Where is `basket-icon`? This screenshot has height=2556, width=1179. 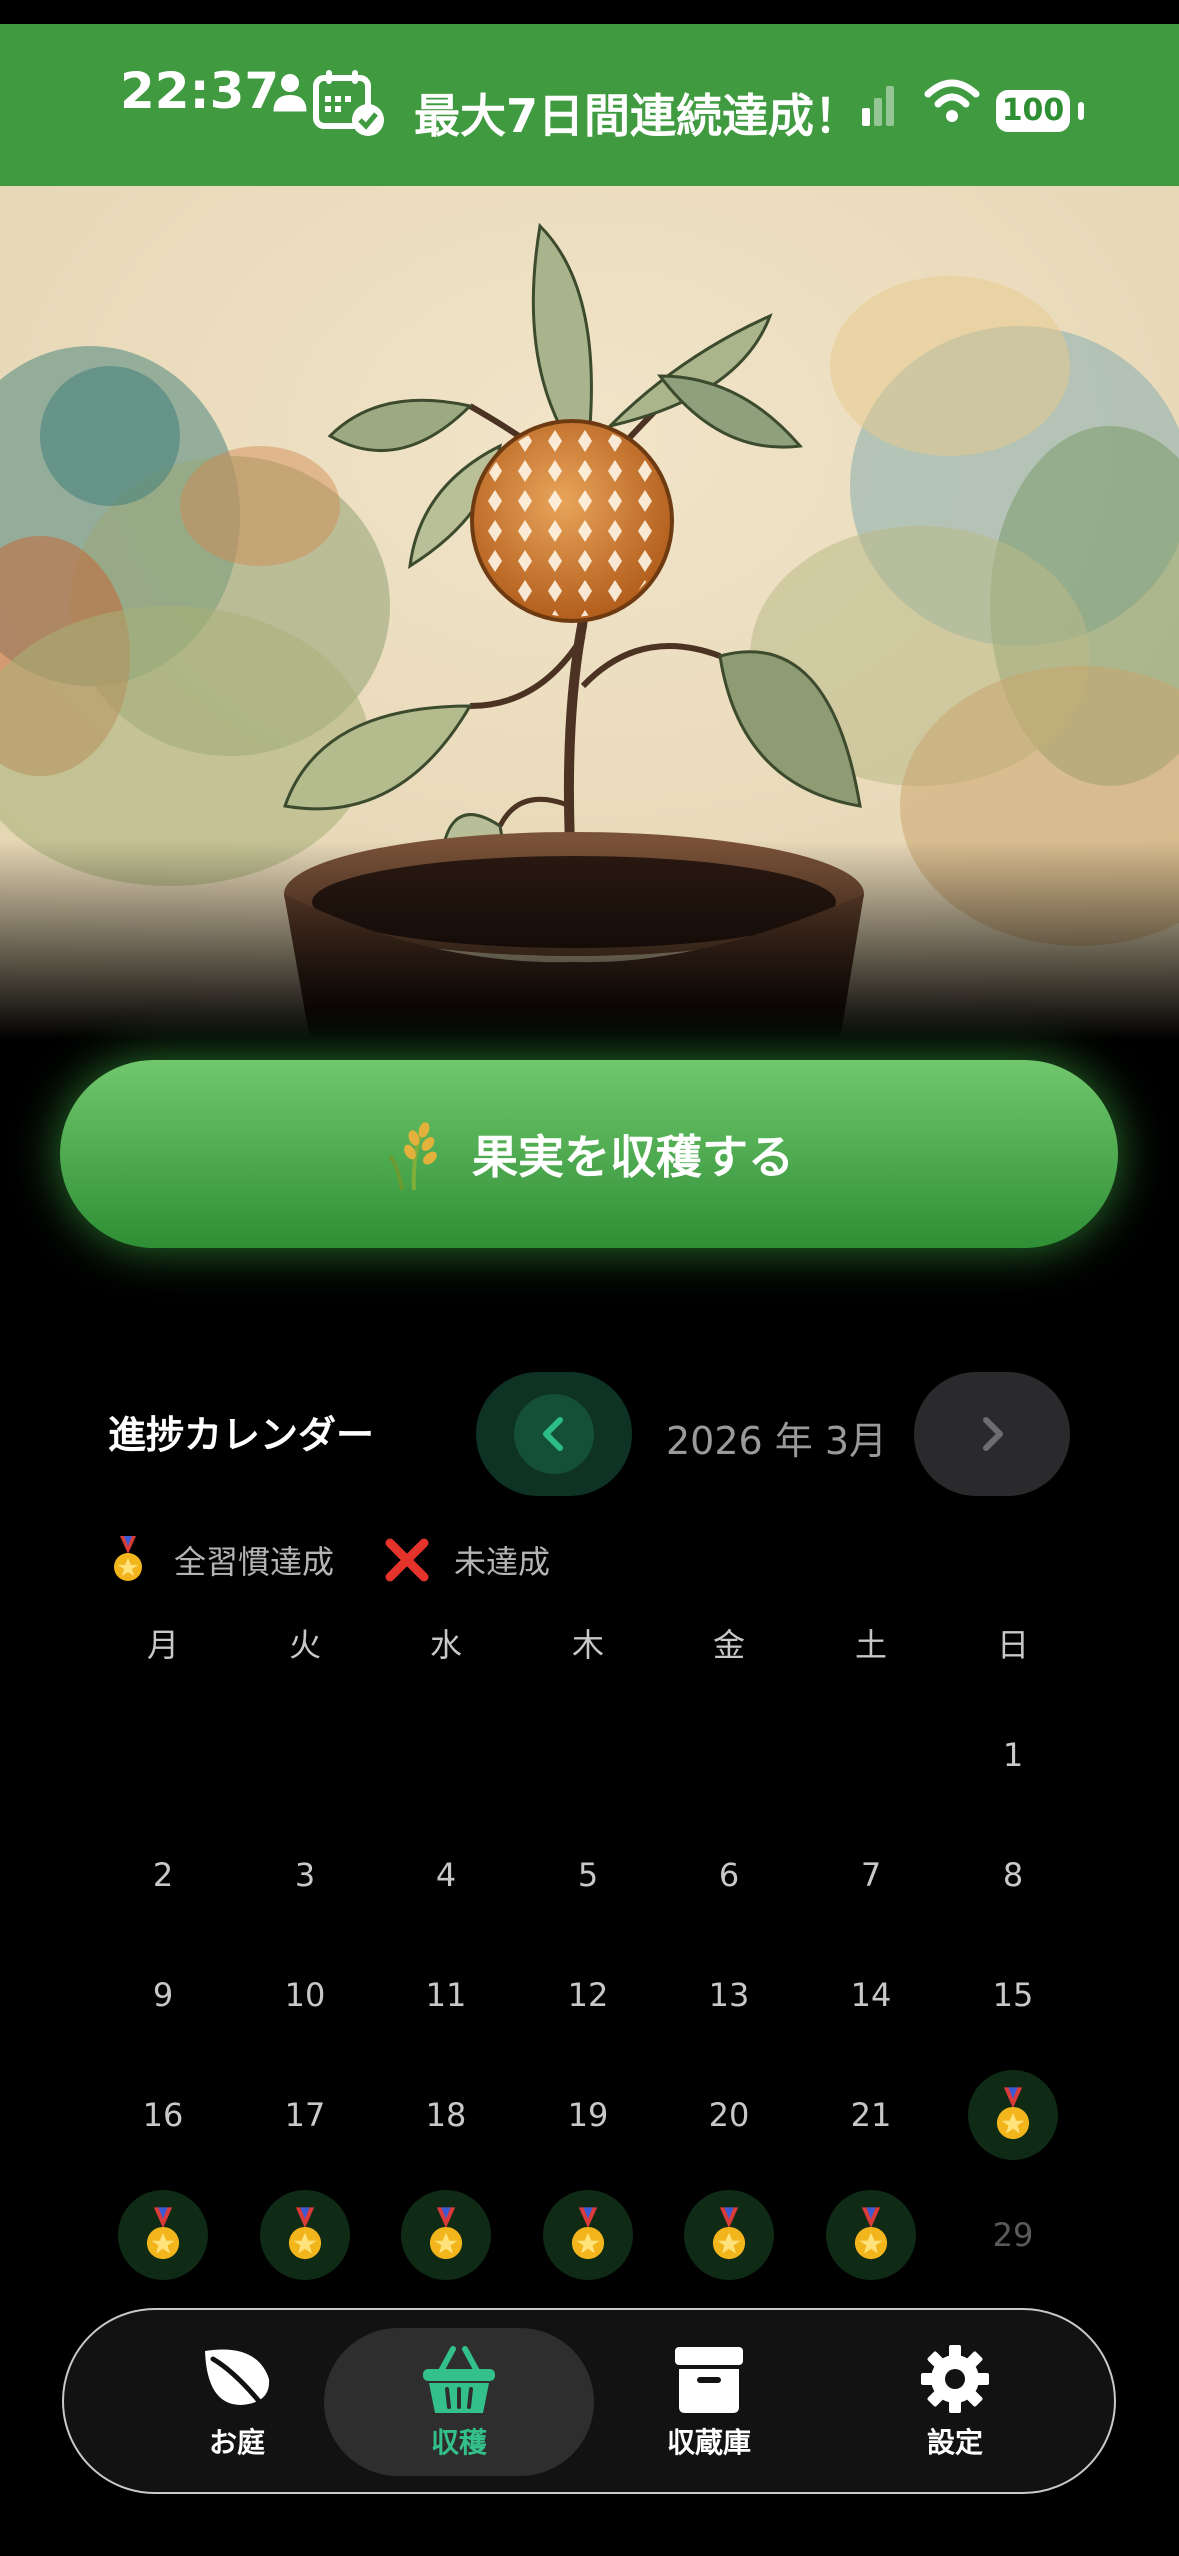
basket-icon is located at coordinates (459, 2379).